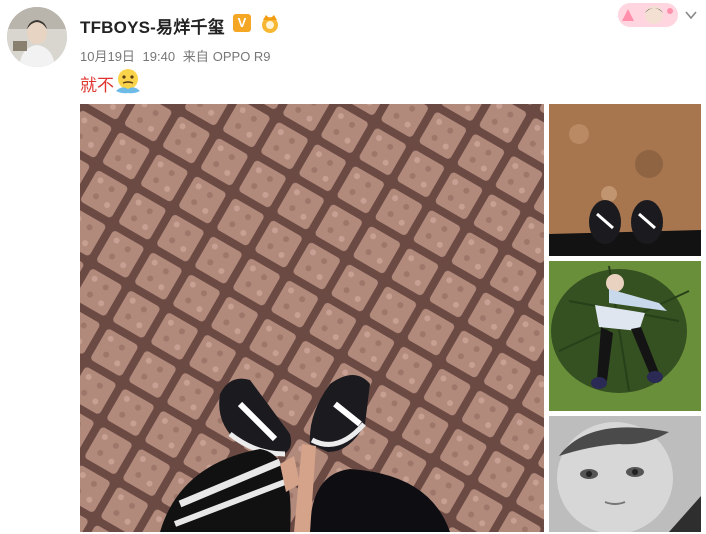  Describe the element at coordinates (691, 15) in the screenshot. I see `chevron-down-icon` at that location.